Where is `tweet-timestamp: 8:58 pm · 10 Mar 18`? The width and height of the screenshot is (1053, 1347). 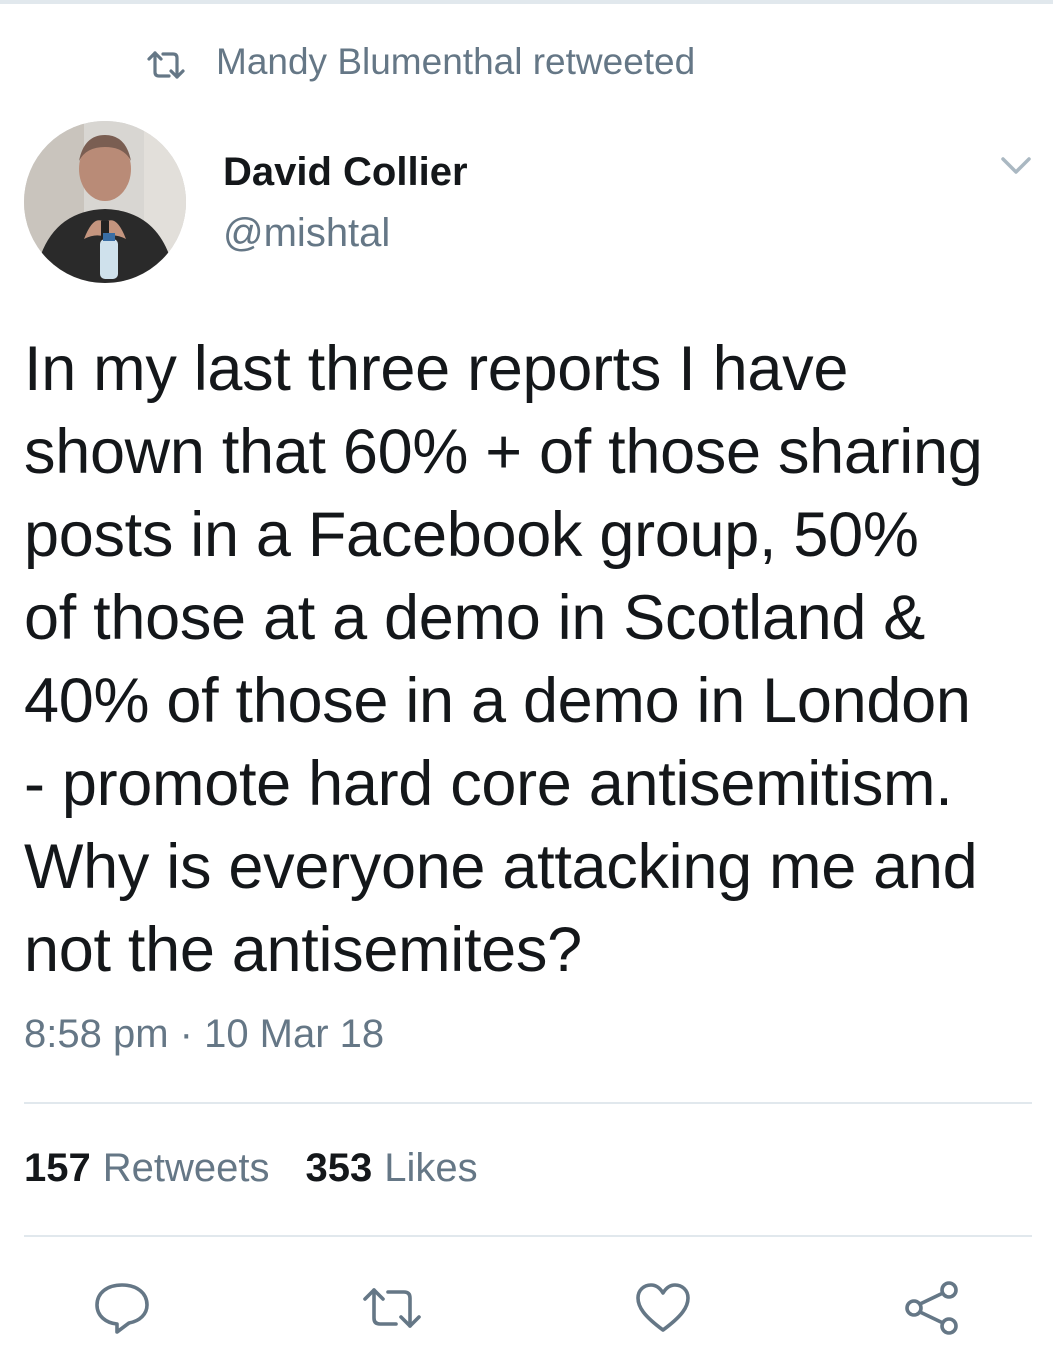
tweet-timestamp: 8:58 pm · 10 Mar 18 is located at coordinates (204, 1034).